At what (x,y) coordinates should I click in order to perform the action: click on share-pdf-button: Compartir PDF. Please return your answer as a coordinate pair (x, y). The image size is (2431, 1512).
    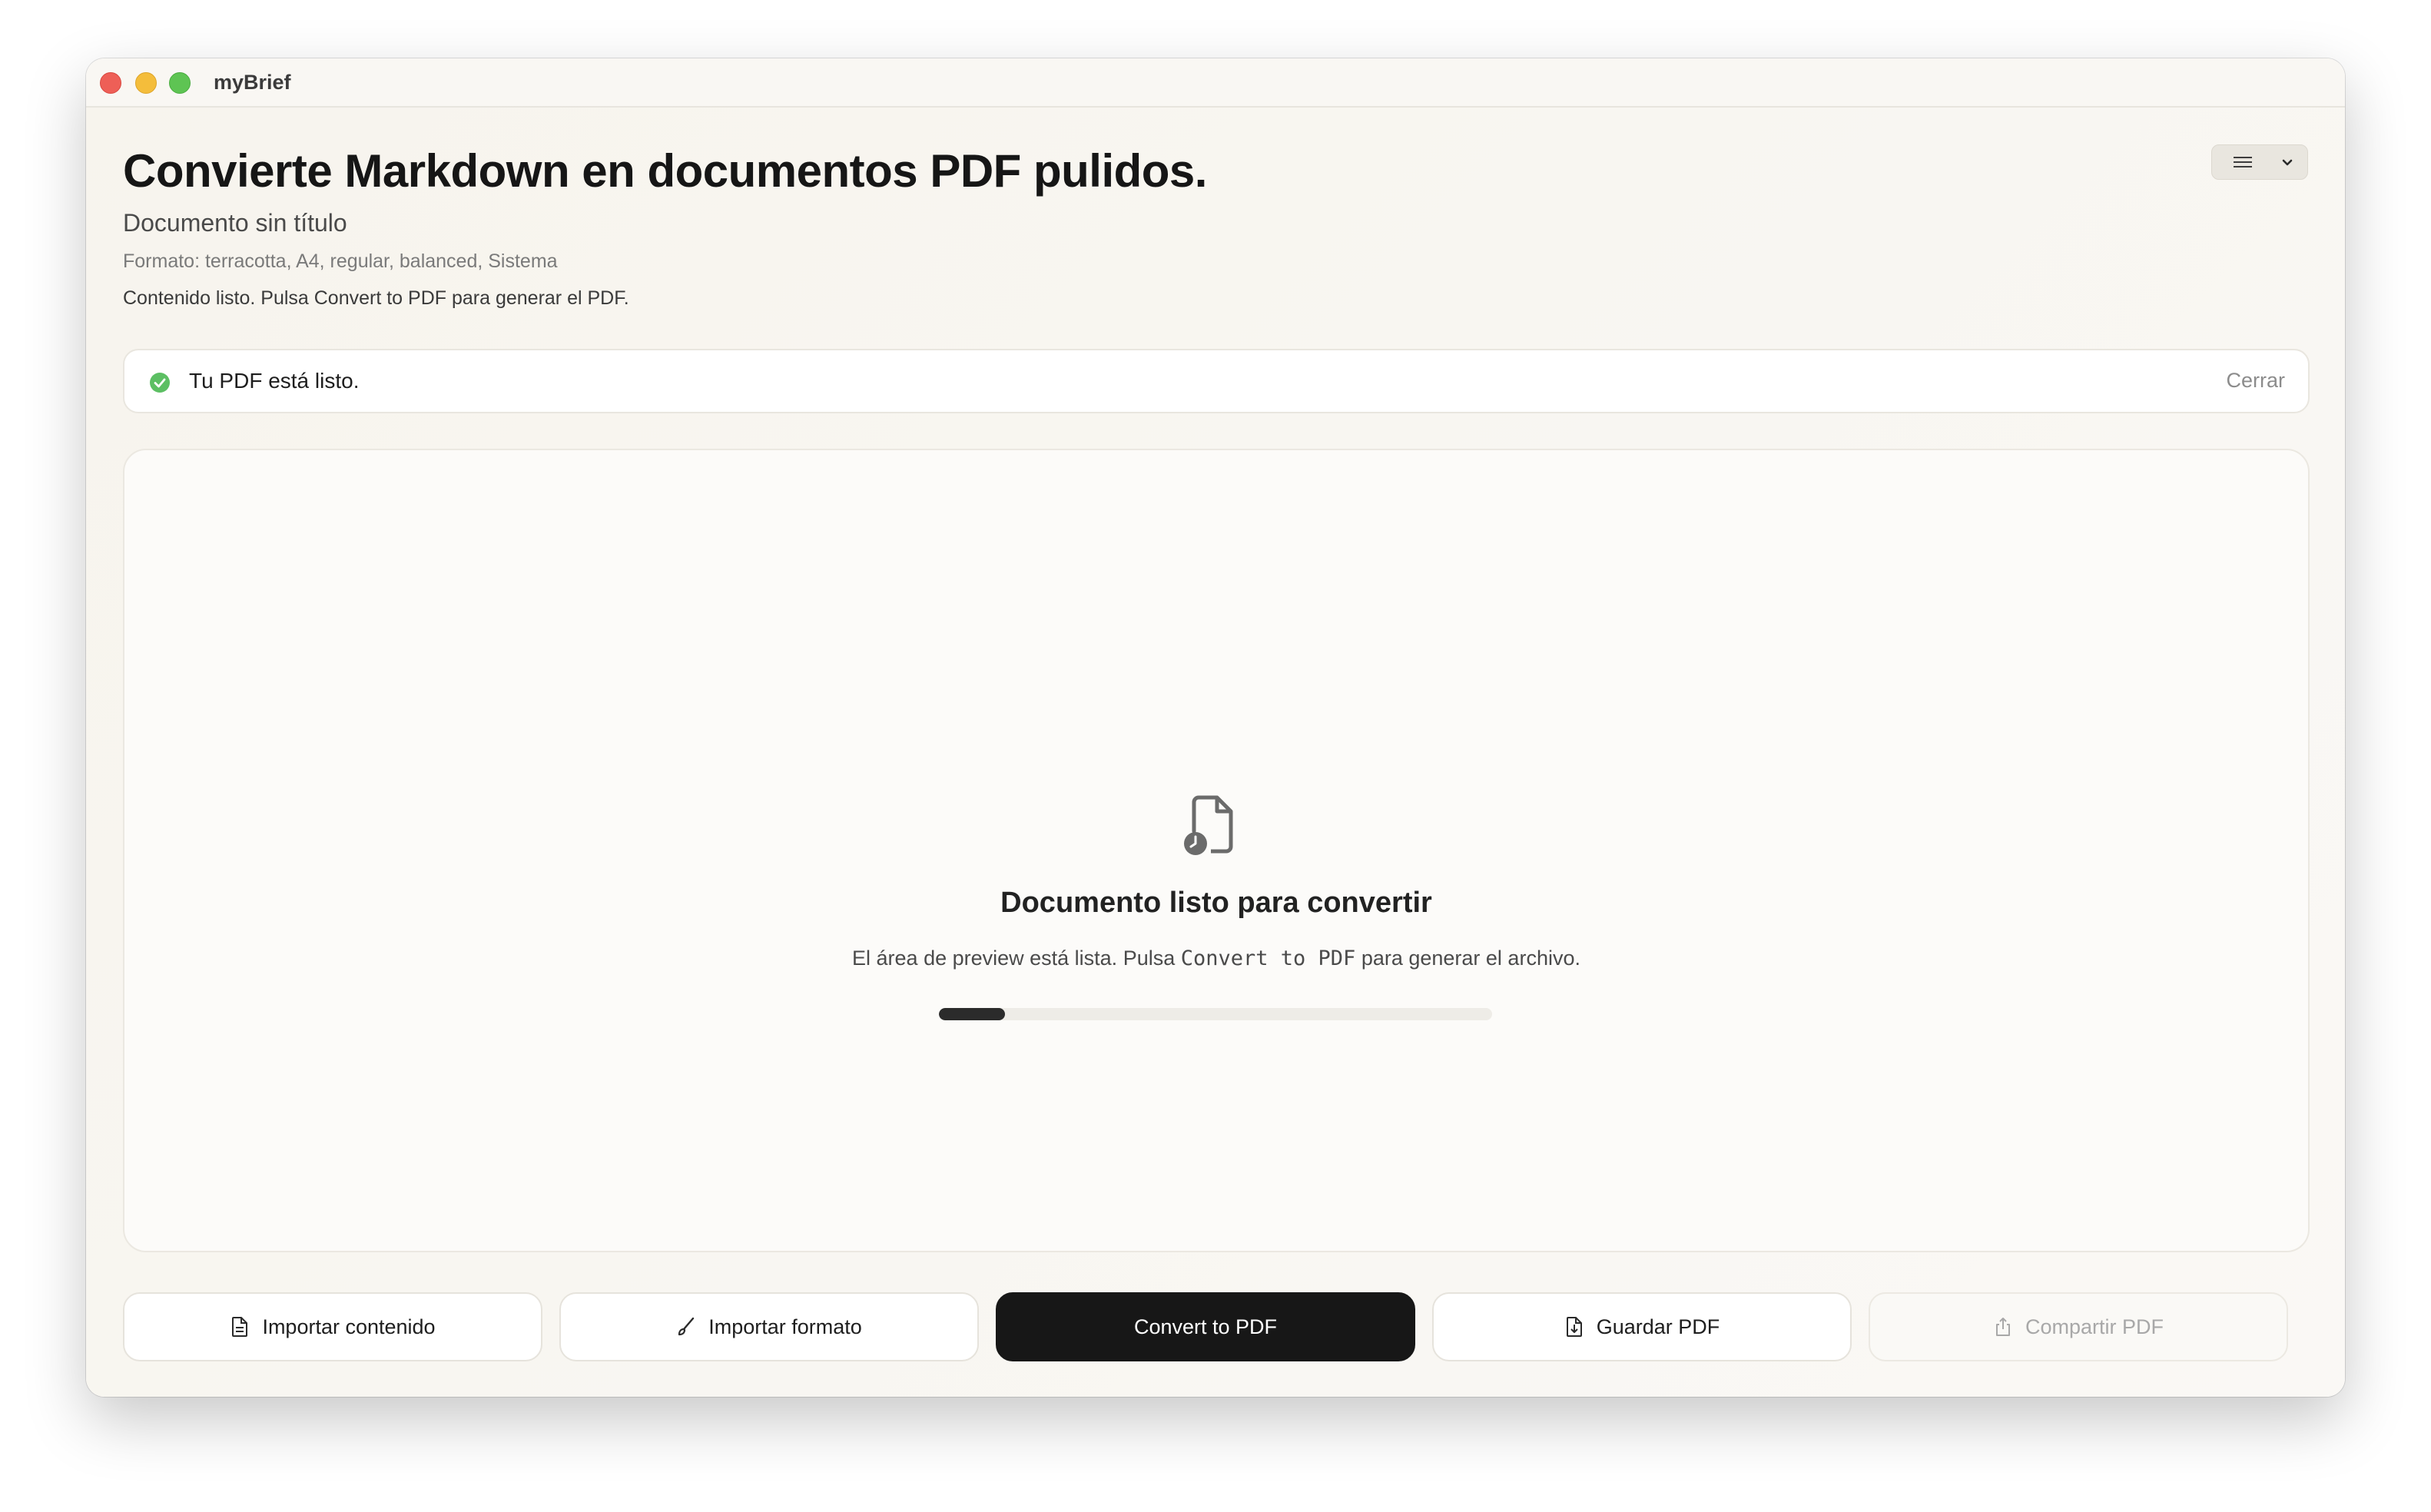
    Looking at the image, I should click on (2078, 1326).